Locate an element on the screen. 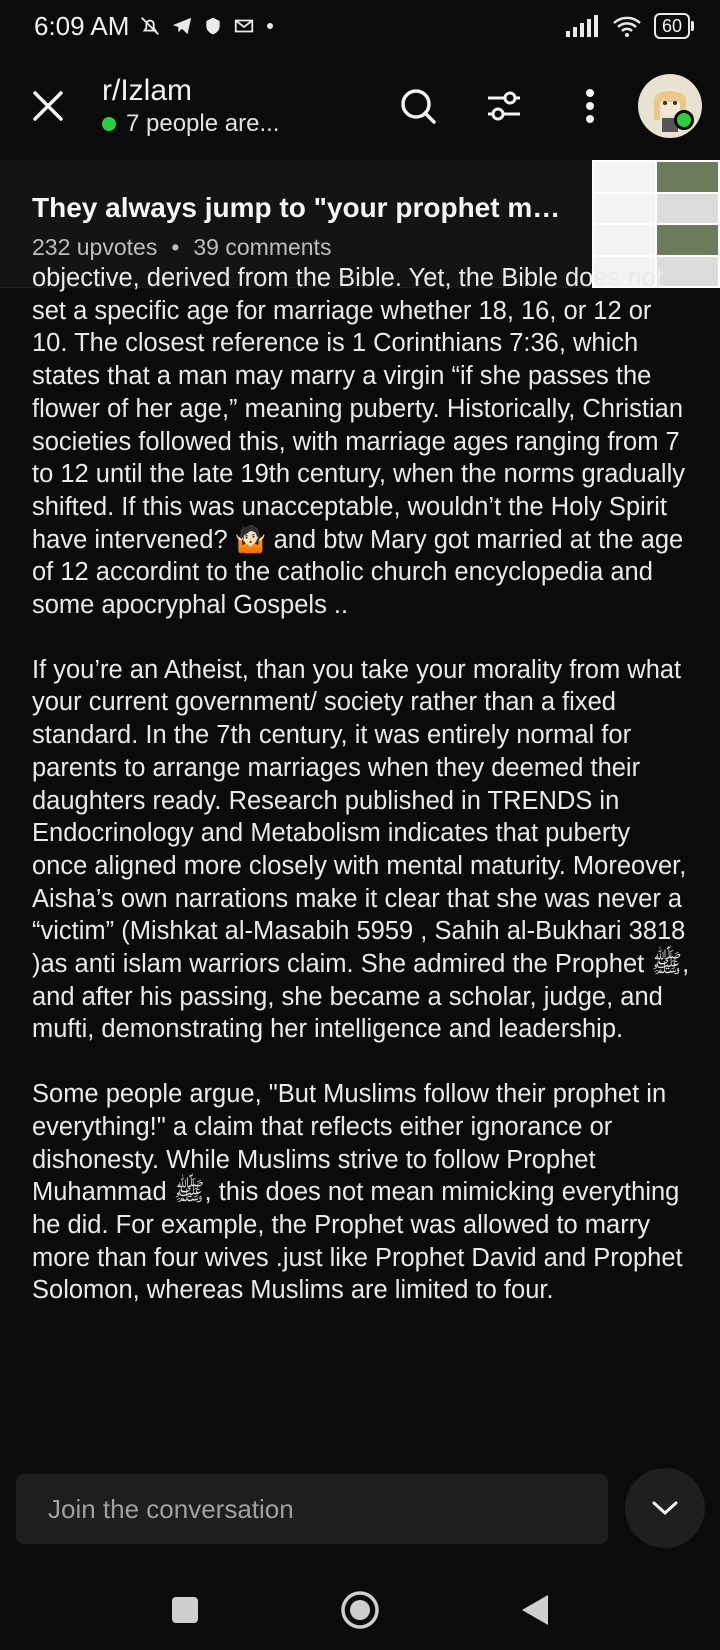 Image resolution: width=720 pixels, height=1650 pixels. signal-icon is located at coordinates (581, 26).